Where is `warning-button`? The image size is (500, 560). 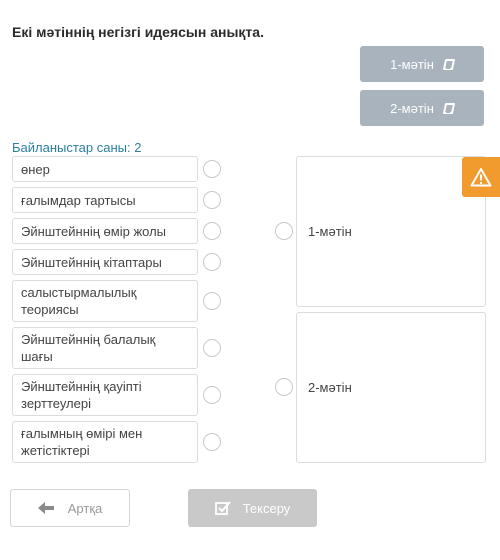
warning-button is located at coordinates (481, 177).